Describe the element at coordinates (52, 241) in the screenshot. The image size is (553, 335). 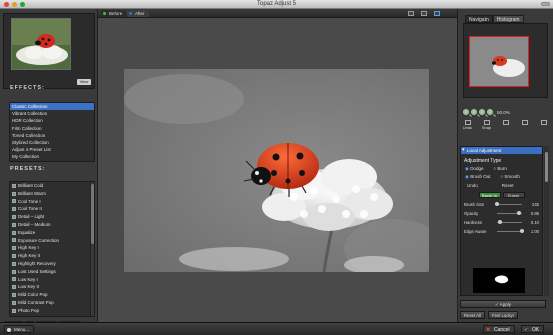
I see `preset-item: Exposure Correction` at that location.